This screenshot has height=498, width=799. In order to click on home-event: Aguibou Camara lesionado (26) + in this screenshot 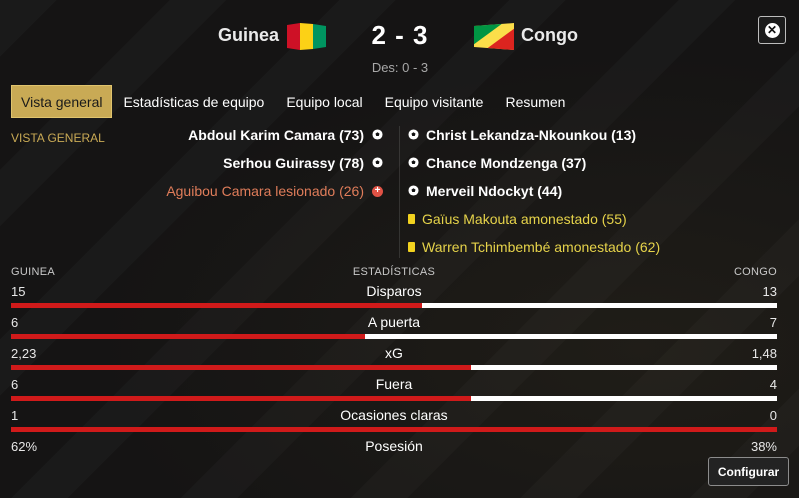, I will do `click(274, 191)`.